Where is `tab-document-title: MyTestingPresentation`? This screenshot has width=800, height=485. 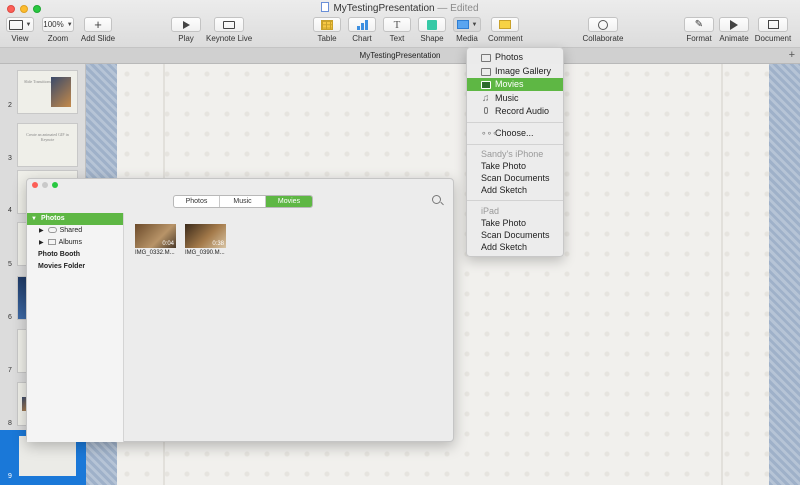
tab-document-title: MyTestingPresentation is located at coordinates (400, 55).